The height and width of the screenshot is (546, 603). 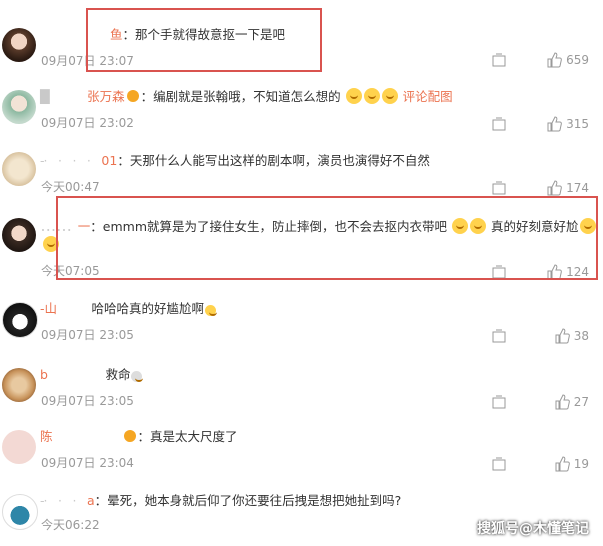 I want to click on like-button: 659, so click(x=567, y=60).